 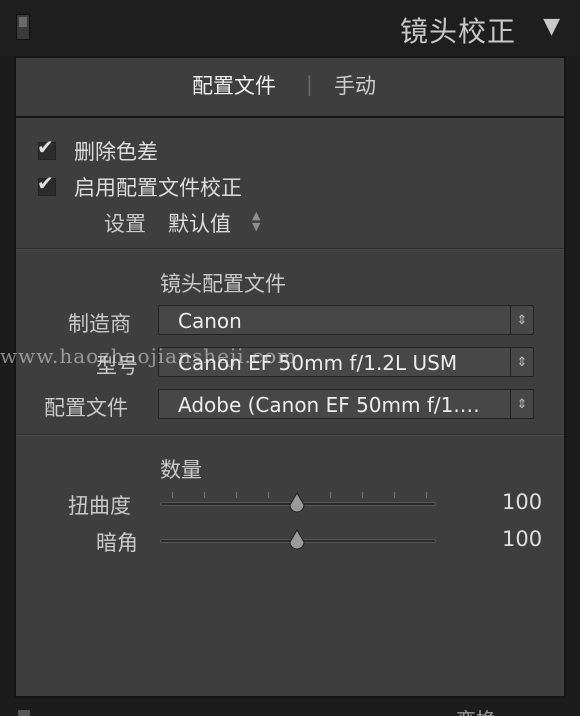 I want to click on panel-toggle-switch, so click(x=23, y=27).